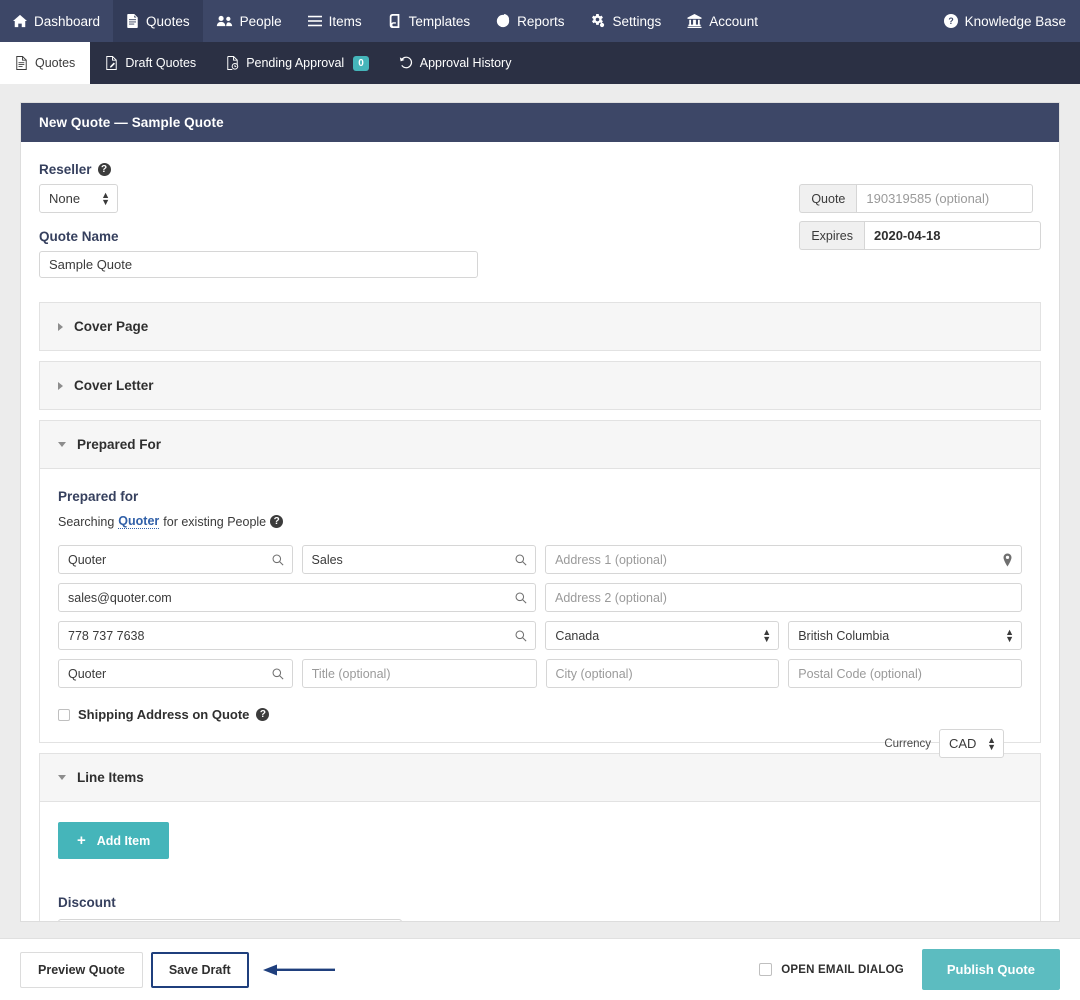  I want to click on phone-field-wrap, so click(297, 635).